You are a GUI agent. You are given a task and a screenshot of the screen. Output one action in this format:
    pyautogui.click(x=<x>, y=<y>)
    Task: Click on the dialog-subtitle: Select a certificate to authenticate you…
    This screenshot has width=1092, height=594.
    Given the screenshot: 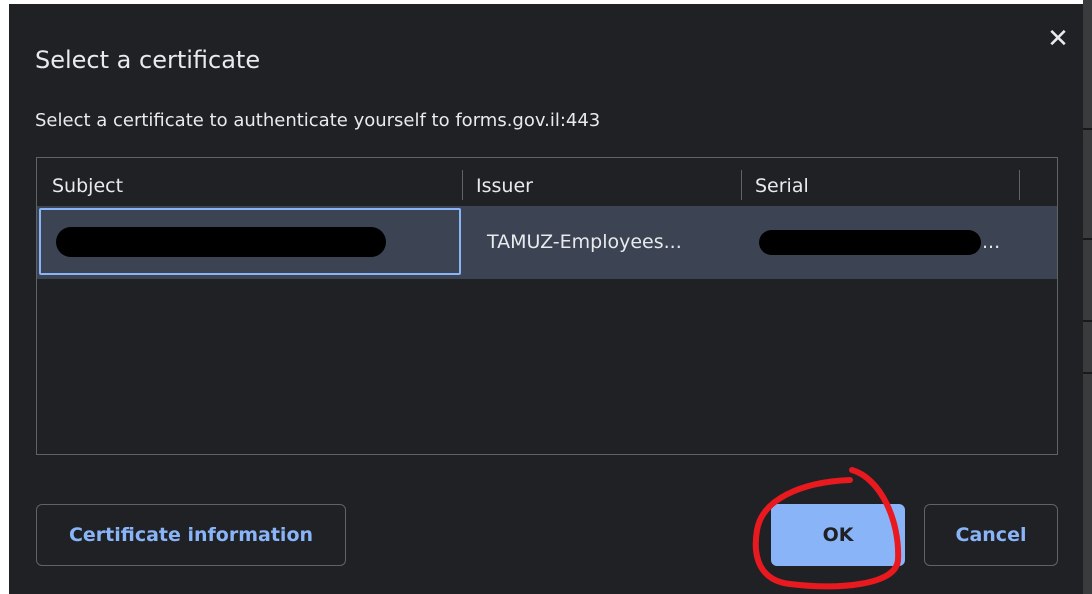 What is the action you would take?
    pyautogui.click(x=318, y=120)
    